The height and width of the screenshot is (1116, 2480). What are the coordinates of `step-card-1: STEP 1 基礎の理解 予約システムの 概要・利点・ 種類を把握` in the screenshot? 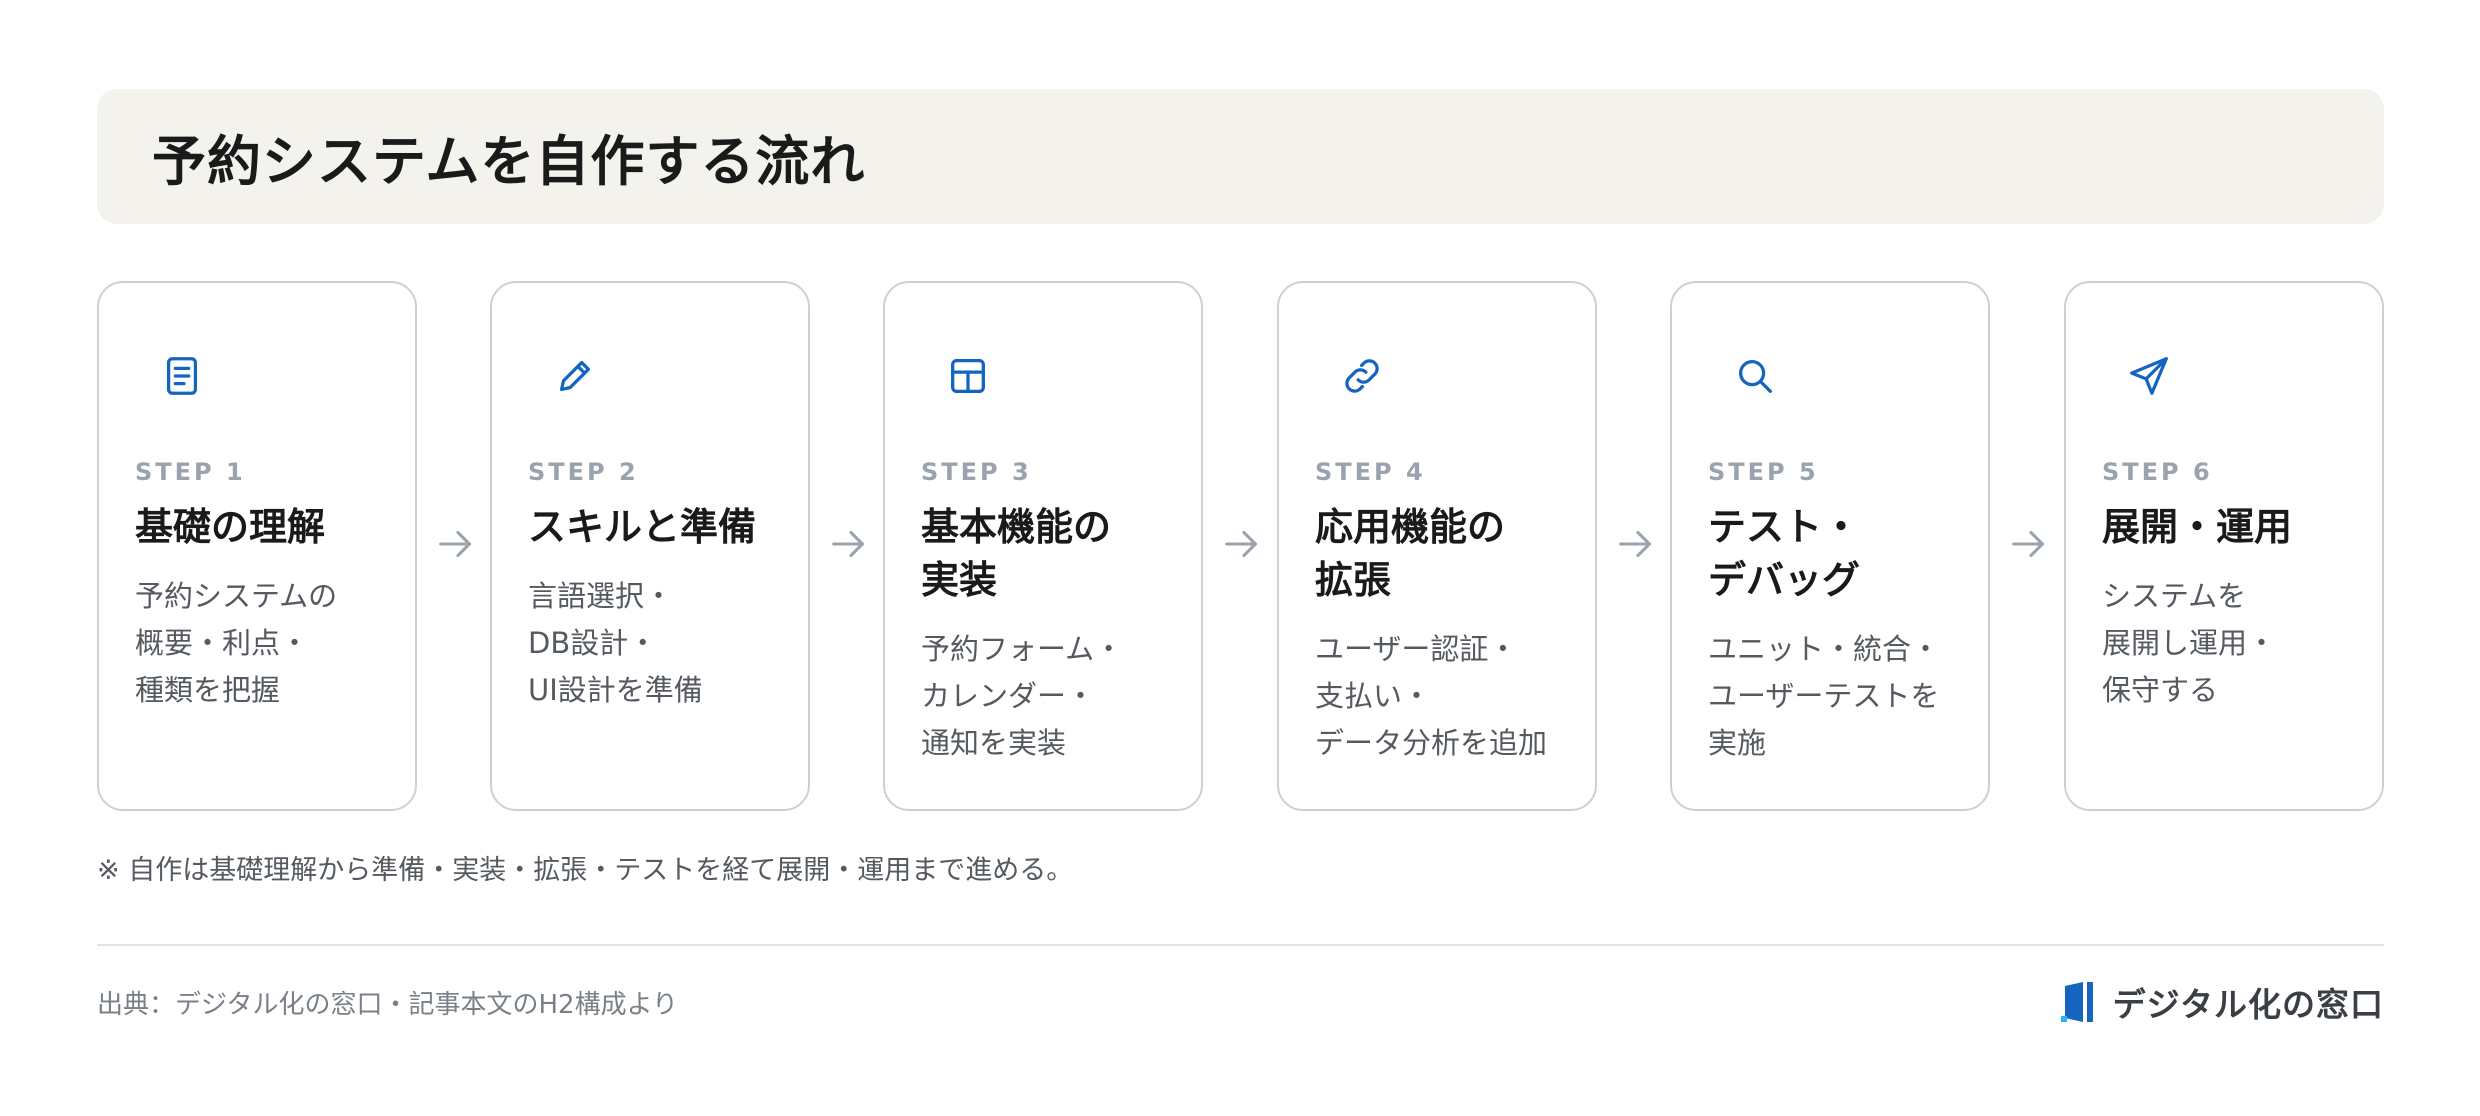 It's located at (257, 546).